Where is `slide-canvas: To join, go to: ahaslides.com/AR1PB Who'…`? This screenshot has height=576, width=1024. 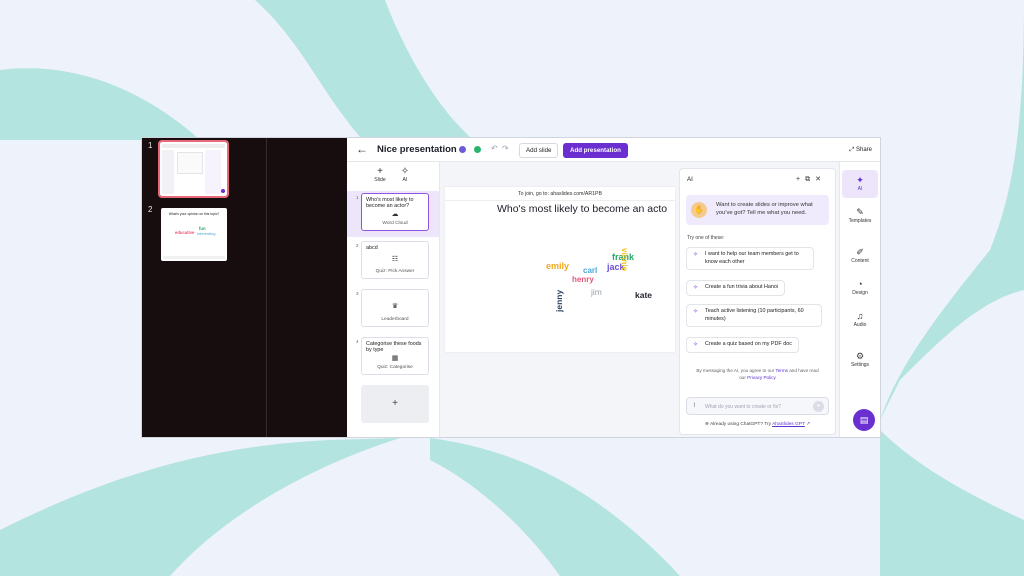 slide-canvas: To join, go to: ahaslides.com/AR1PB Who'… is located at coordinates (560, 269).